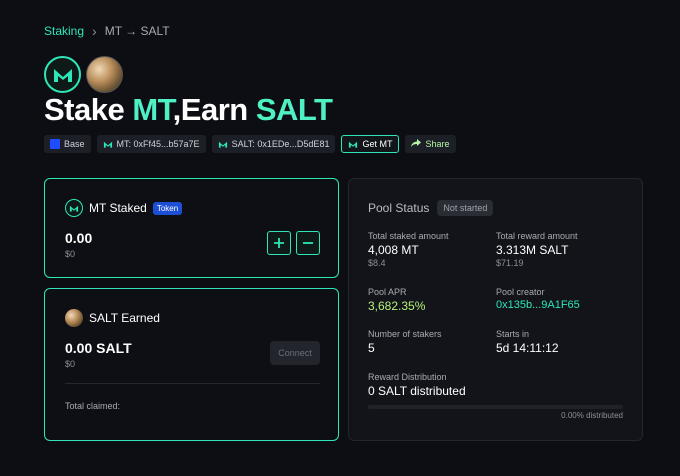 This screenshot has width=680, height=476. I want to click on status-badge: Not started, so click(465, 208).